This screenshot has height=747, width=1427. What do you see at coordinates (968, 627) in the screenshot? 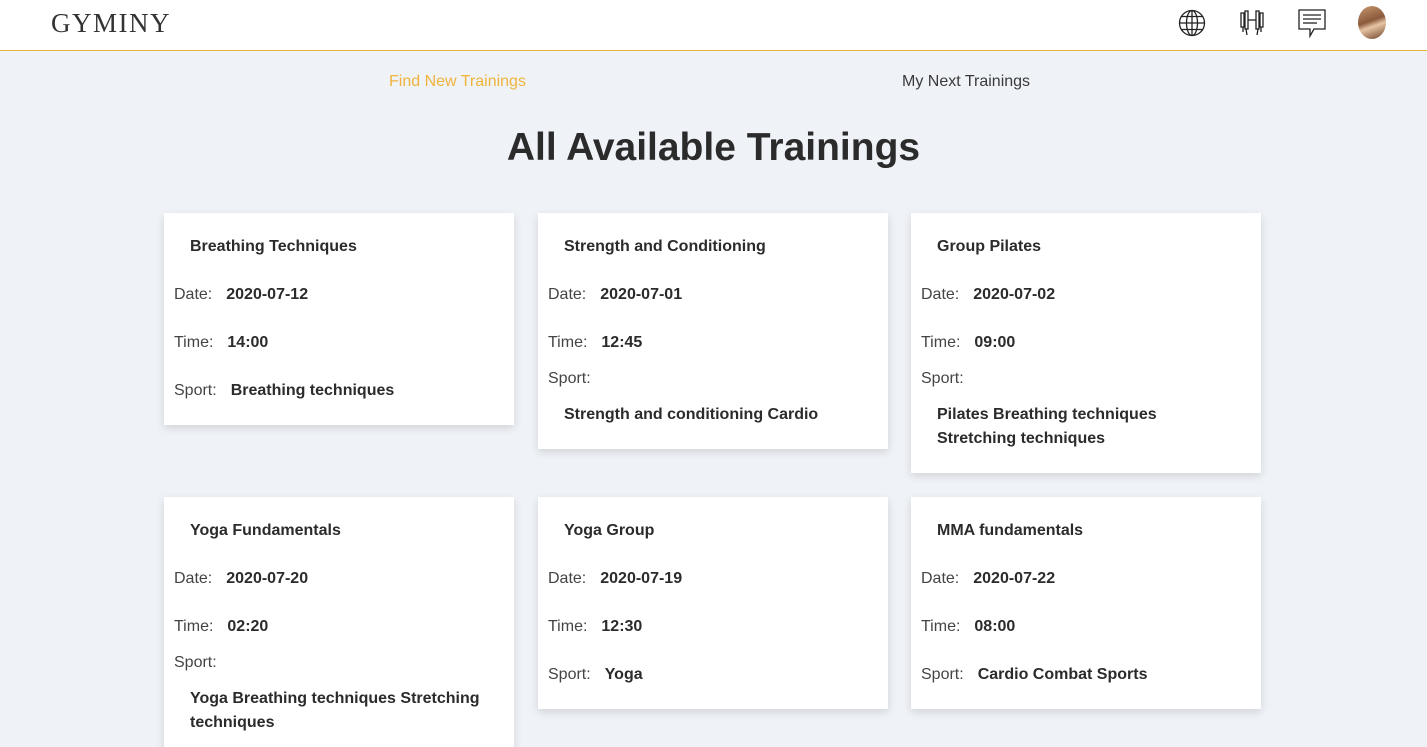
I see `time-row: Time: 08:00` at bounding box center [968, 627].